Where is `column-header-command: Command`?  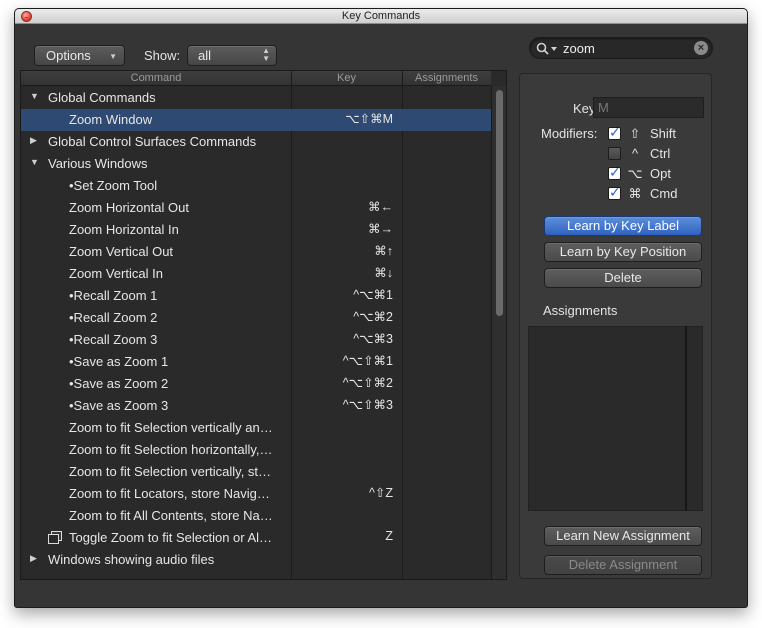 column-header-command: Command is located at coordinates (156, 78).